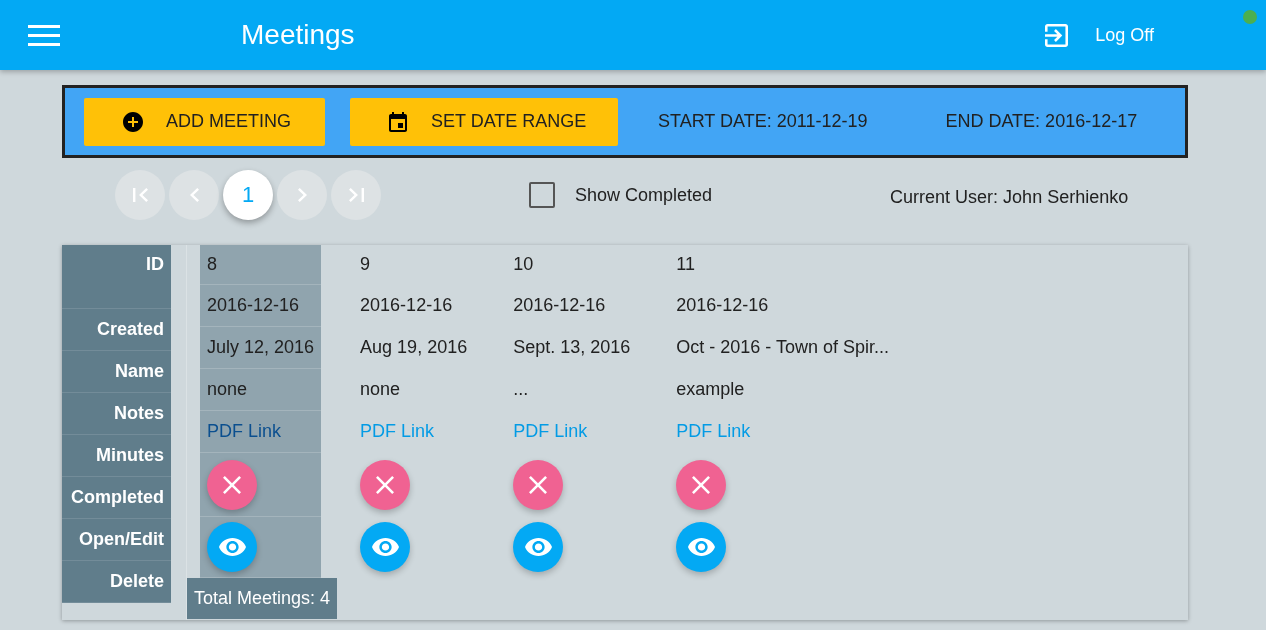 Image resolution: width=1266 pixels, height=630 pixels. Describe the element at coordinates (484, 121) in the screenshot. I see `set-date-range-button: SET DATE RANGE` at that location.